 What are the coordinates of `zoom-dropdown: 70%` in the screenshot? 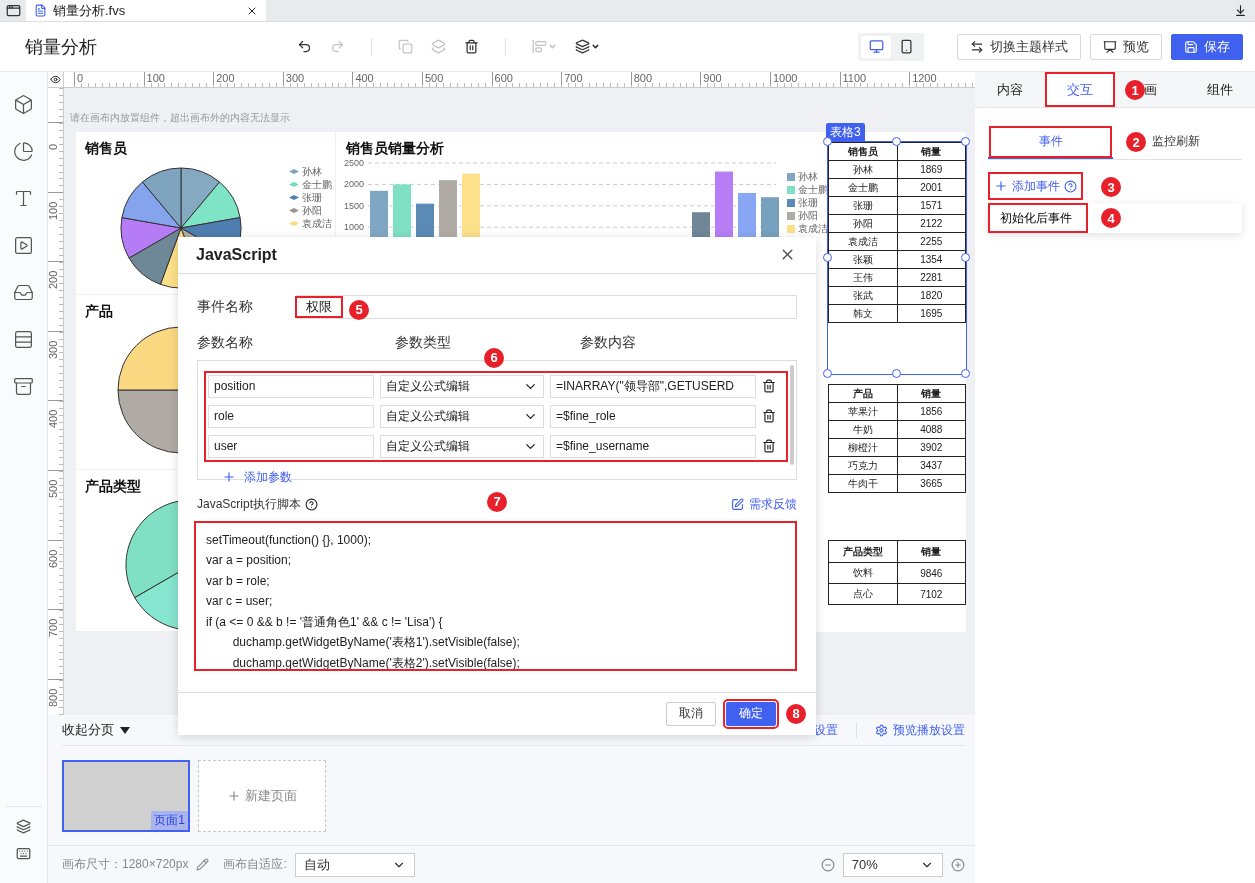 It's located at (892, 864).